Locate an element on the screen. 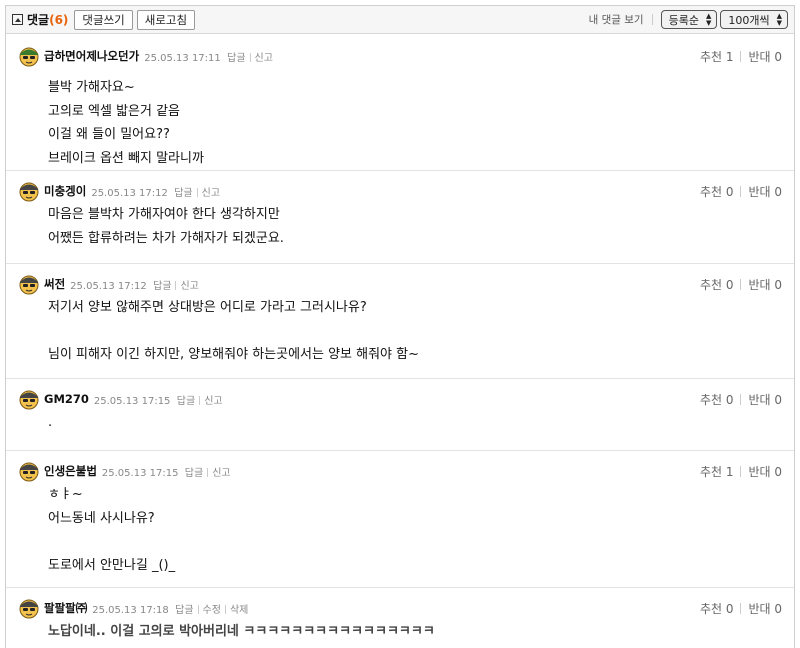  comment-date: 25.05.13 17:18 is located at coordinates (130, 610).